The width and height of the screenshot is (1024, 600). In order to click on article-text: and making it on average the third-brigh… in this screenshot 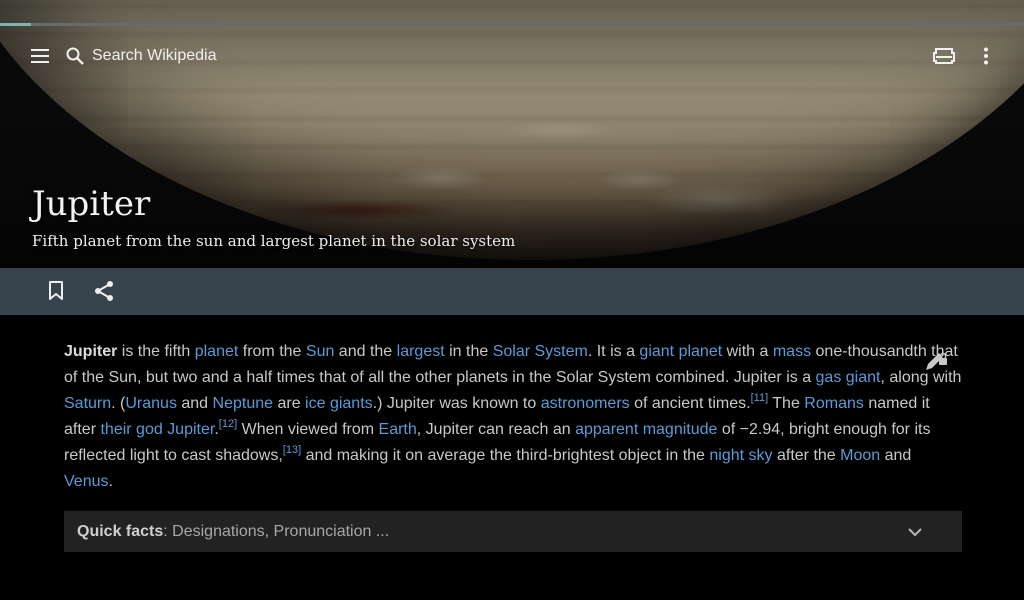, I will do `click(505, 455)`.